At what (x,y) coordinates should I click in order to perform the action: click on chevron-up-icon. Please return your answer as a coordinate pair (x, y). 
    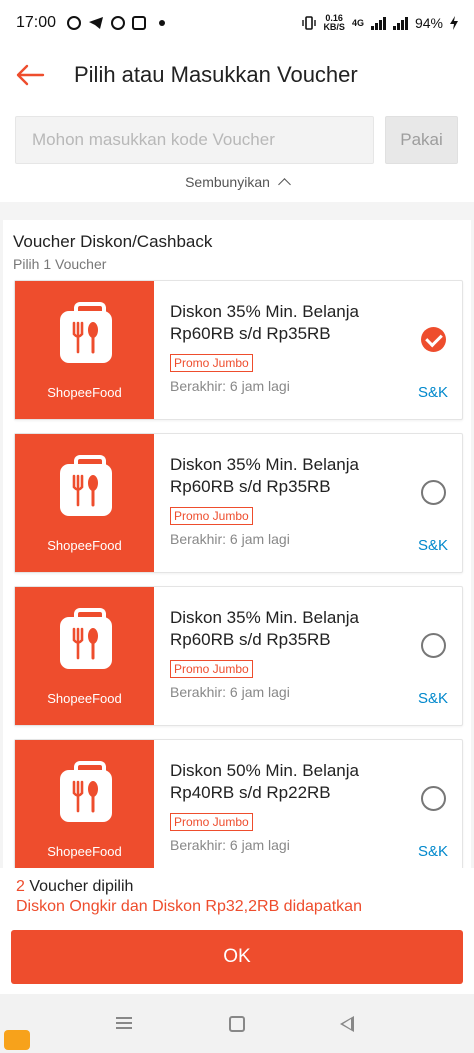
    Looking at the image, I should click on (284, 184).